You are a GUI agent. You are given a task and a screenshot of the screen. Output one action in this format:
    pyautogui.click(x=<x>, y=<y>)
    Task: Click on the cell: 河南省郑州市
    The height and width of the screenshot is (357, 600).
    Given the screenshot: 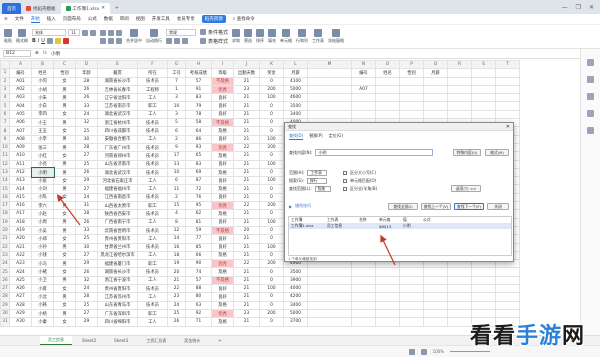 What is the action you would take?
    pyautogui.click(x=117, y=156)
    